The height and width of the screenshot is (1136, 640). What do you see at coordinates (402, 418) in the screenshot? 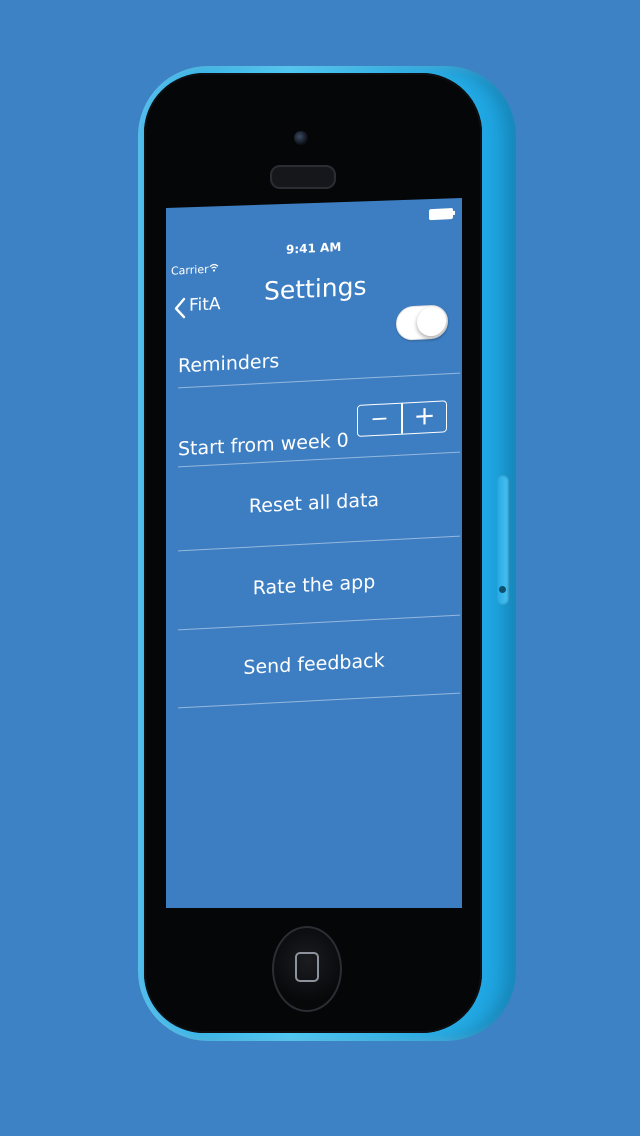
I see `week-stepper: − +` at bounding box center [402, 418].